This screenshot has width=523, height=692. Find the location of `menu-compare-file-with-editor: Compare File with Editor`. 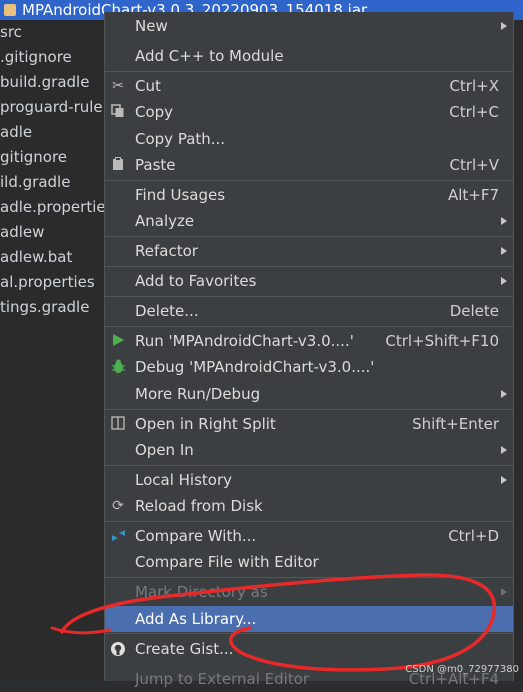

menu-compare-file-with-editor: Compare File with Editor is located at coordinates (309, 562).